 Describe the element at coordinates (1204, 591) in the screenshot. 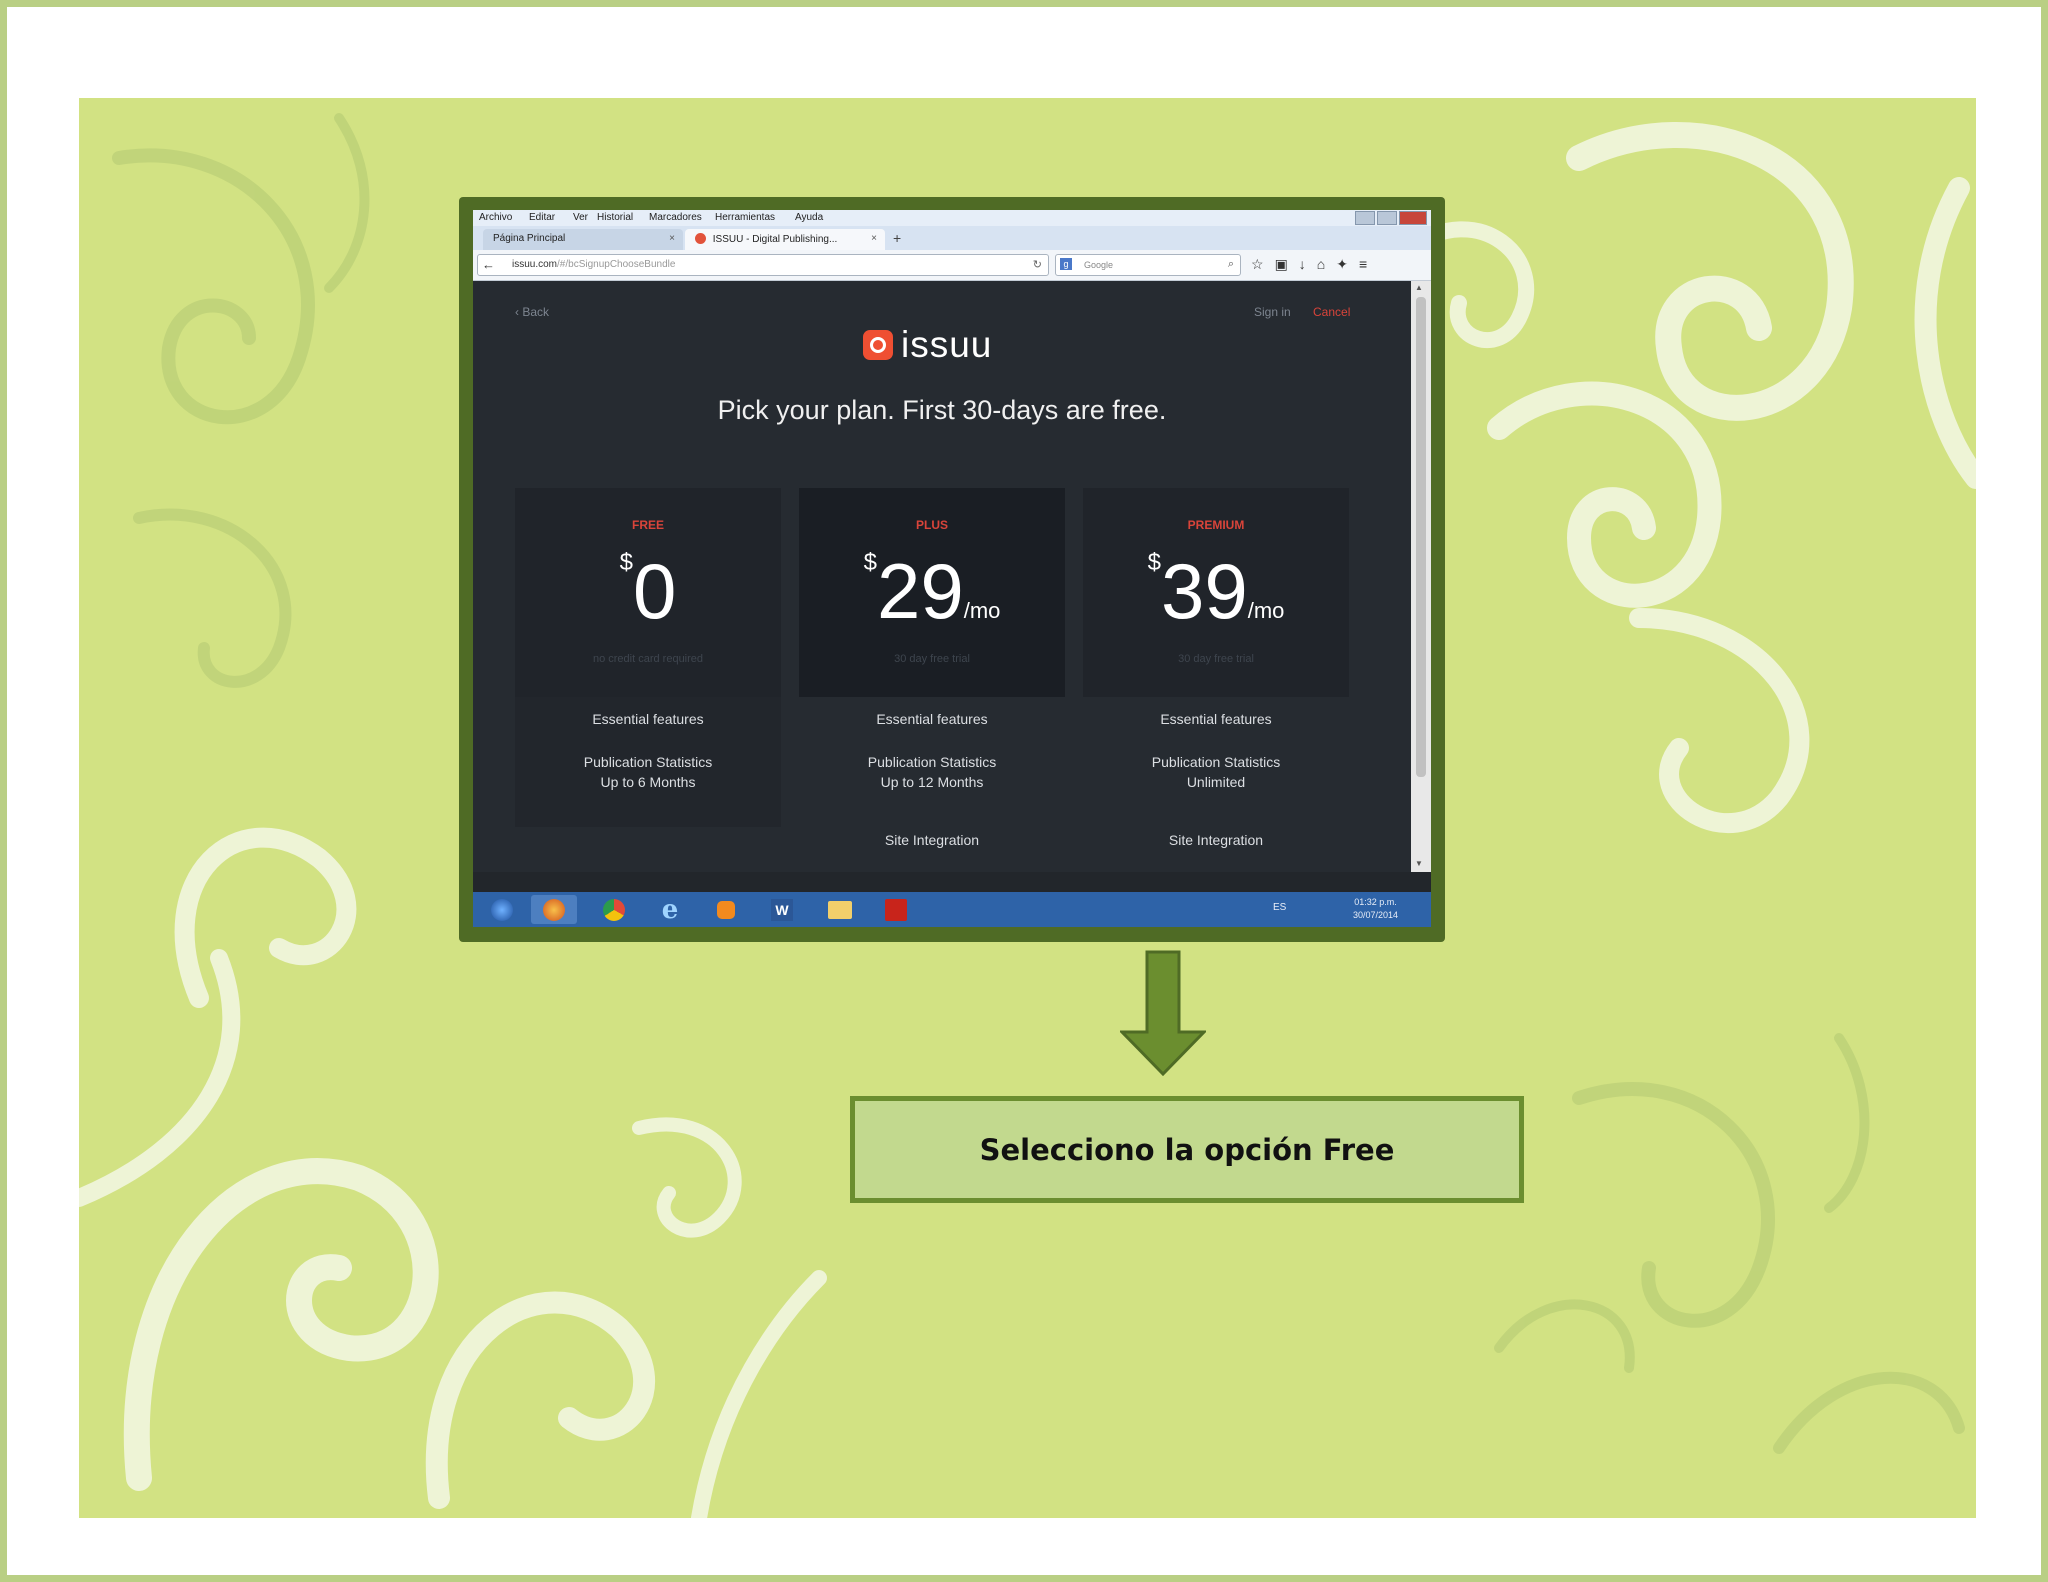

I see `price-amount: 39` at that location.